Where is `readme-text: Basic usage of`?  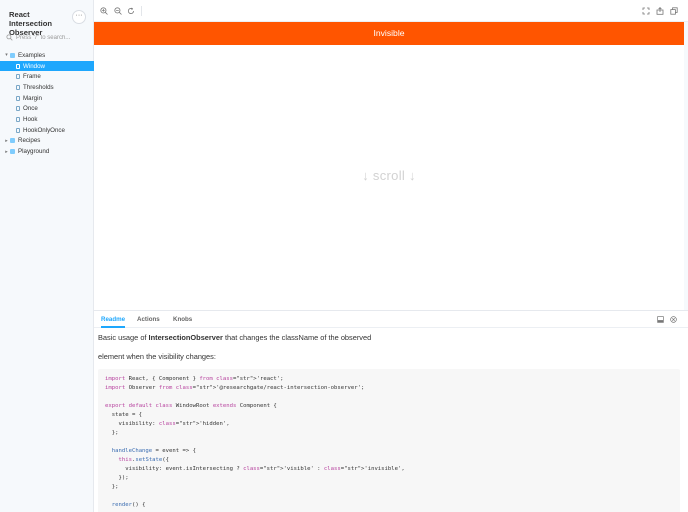 readme-text: Basic usage of is located at coordinates (123, 337).